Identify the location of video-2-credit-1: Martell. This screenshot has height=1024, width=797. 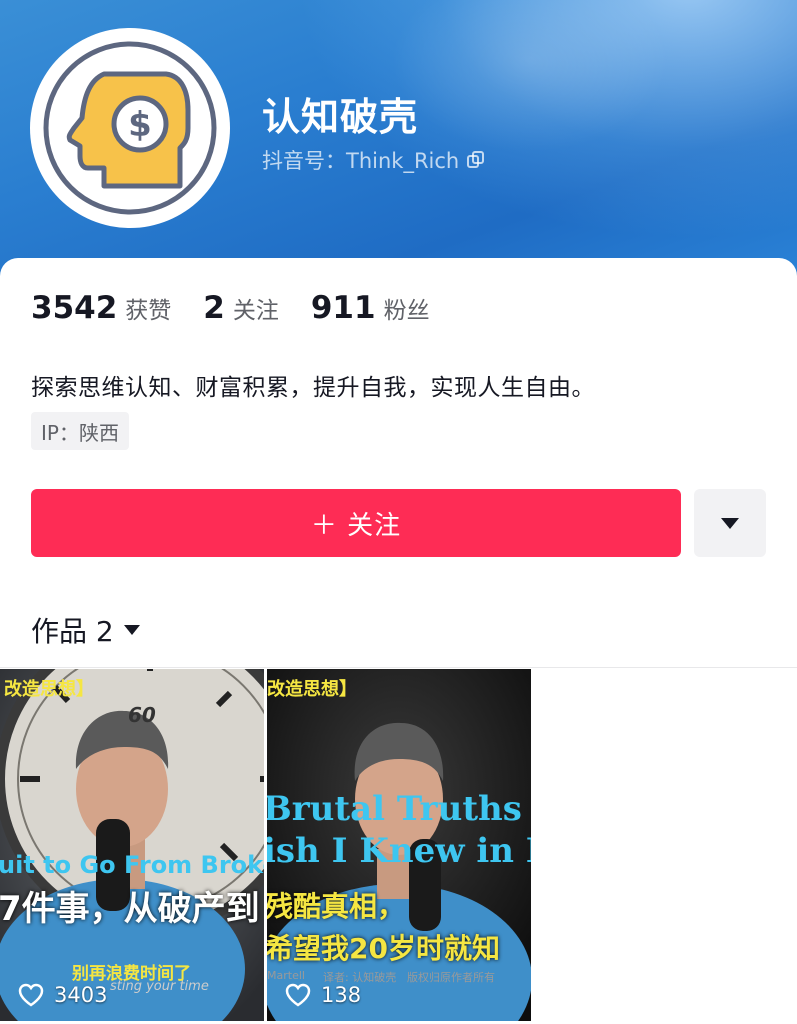
(286, 975).